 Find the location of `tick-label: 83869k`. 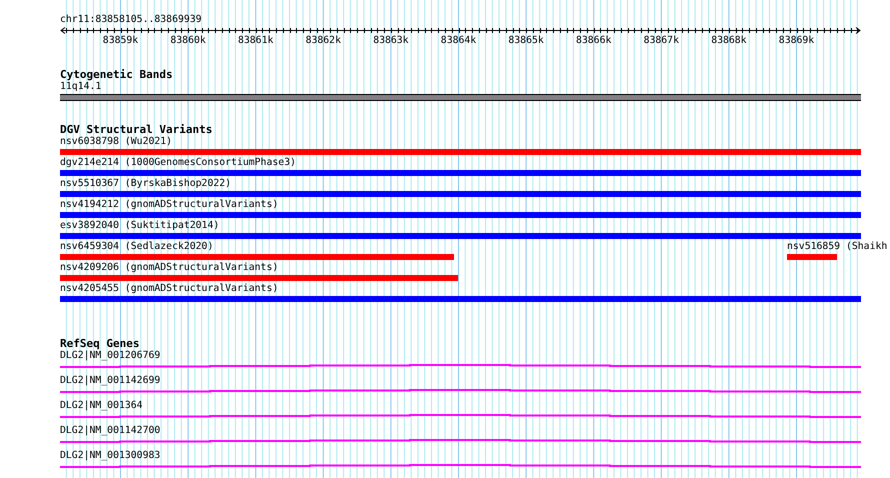

tick-label: 83869k is located at coordinates (796, 41).